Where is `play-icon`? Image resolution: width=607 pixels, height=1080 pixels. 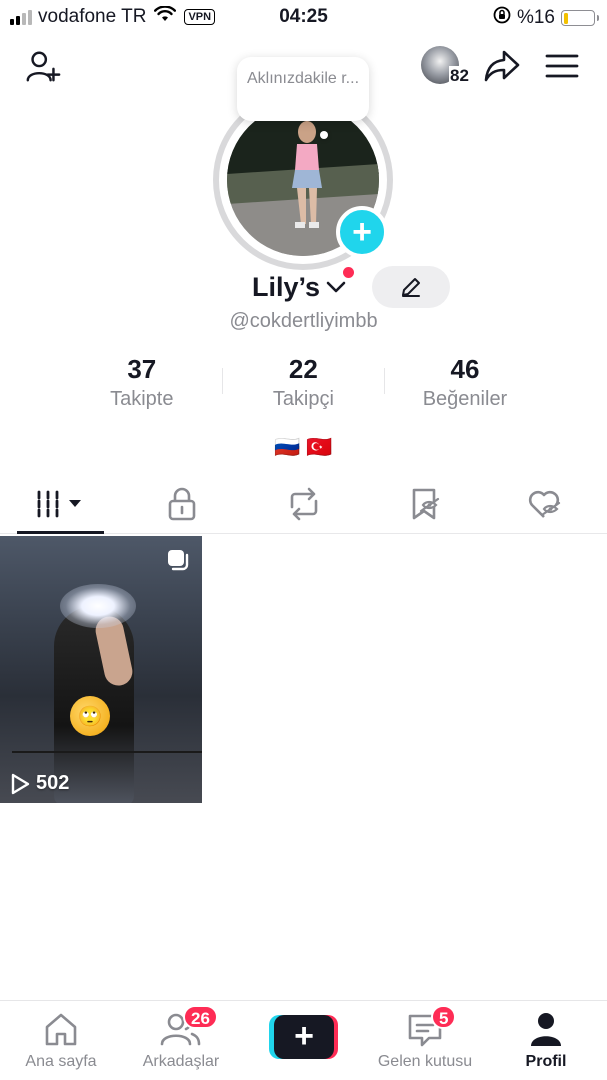
play-icon is located at coordinates (20, 783).